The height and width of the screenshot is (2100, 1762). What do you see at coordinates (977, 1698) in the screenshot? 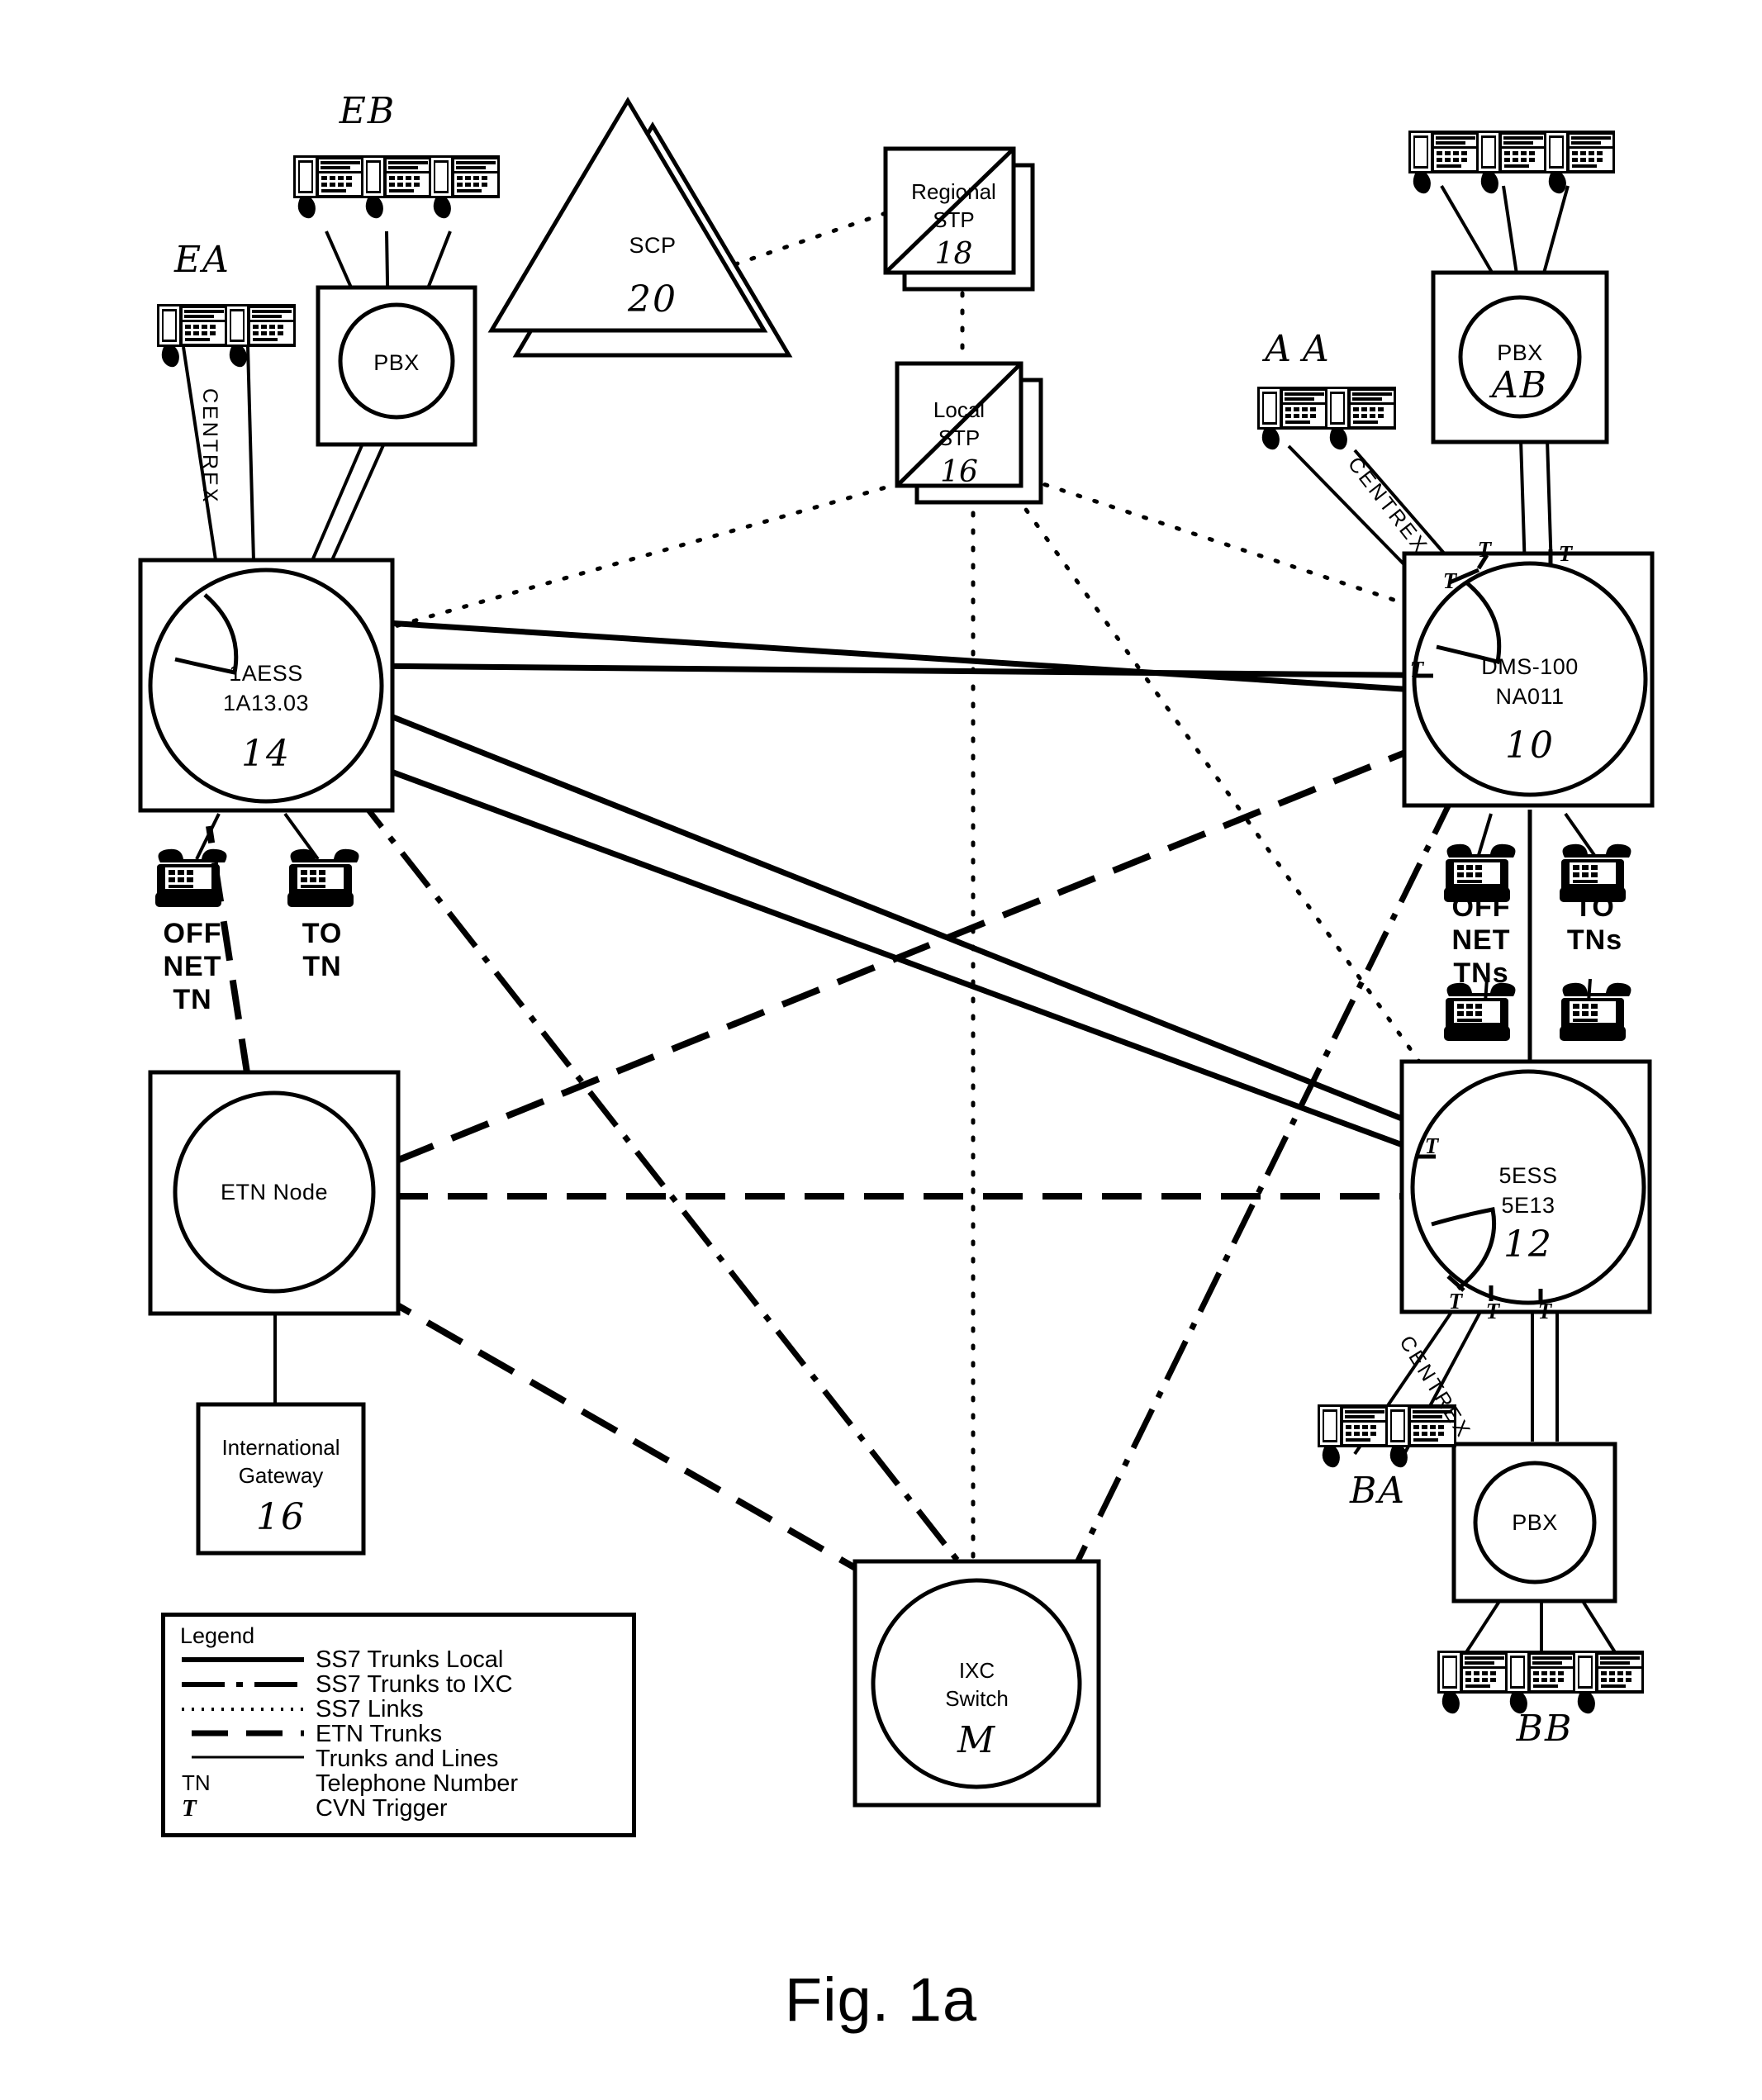
I see `ixc-switch-label-2: Switch` at bounding box center [977, 1698].